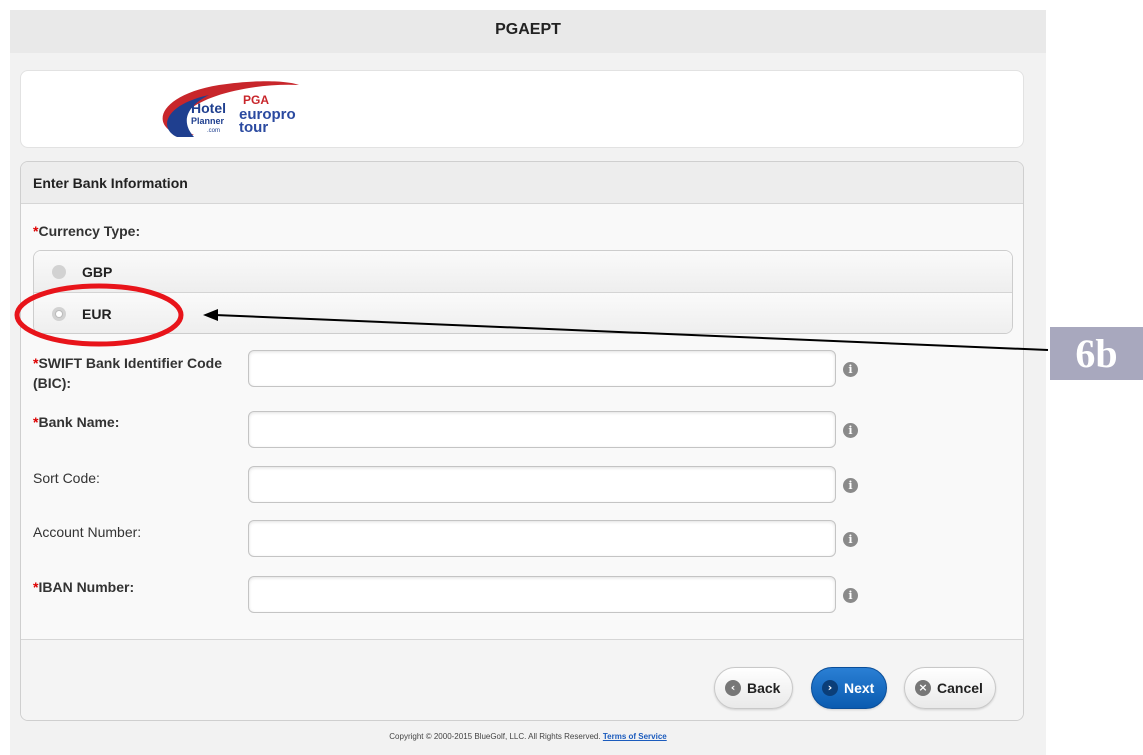 The width and height of the screenshot is (1143, 755). What do you see at coordinates (59, 313) in the screenshot?
I see `radio-button-eur` at bounding box center [59, 313].